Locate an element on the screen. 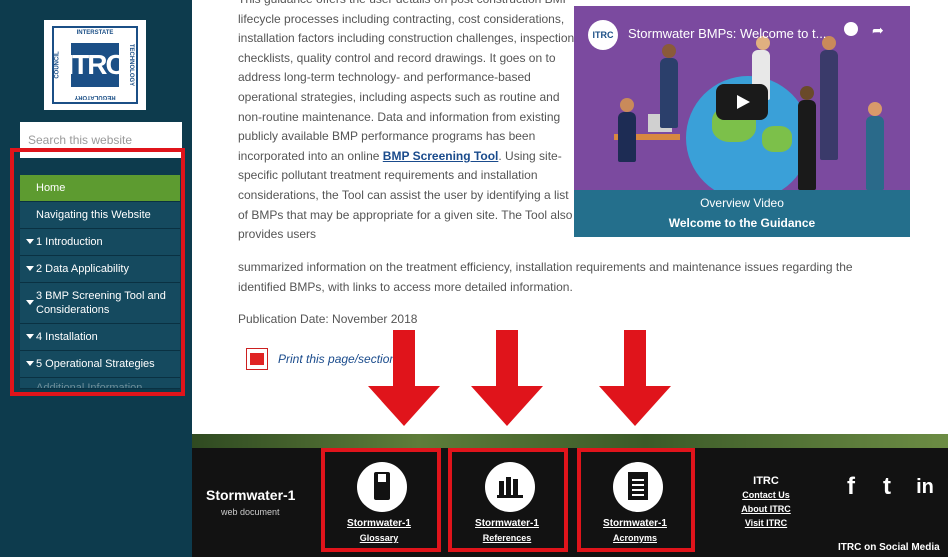 The image size is (948, 557). visit-itrc-link: Visit ITRC is located at coordinates (766, 523).